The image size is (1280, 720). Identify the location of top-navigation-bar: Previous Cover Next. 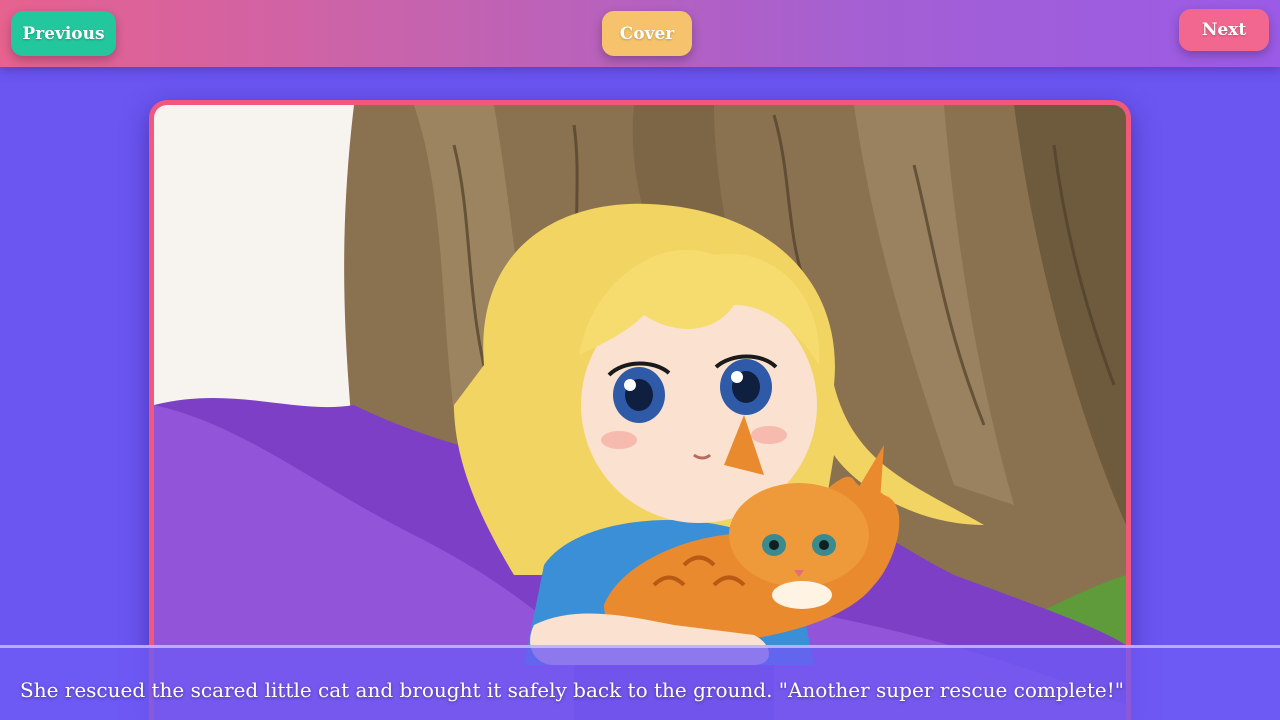
(640, 33).